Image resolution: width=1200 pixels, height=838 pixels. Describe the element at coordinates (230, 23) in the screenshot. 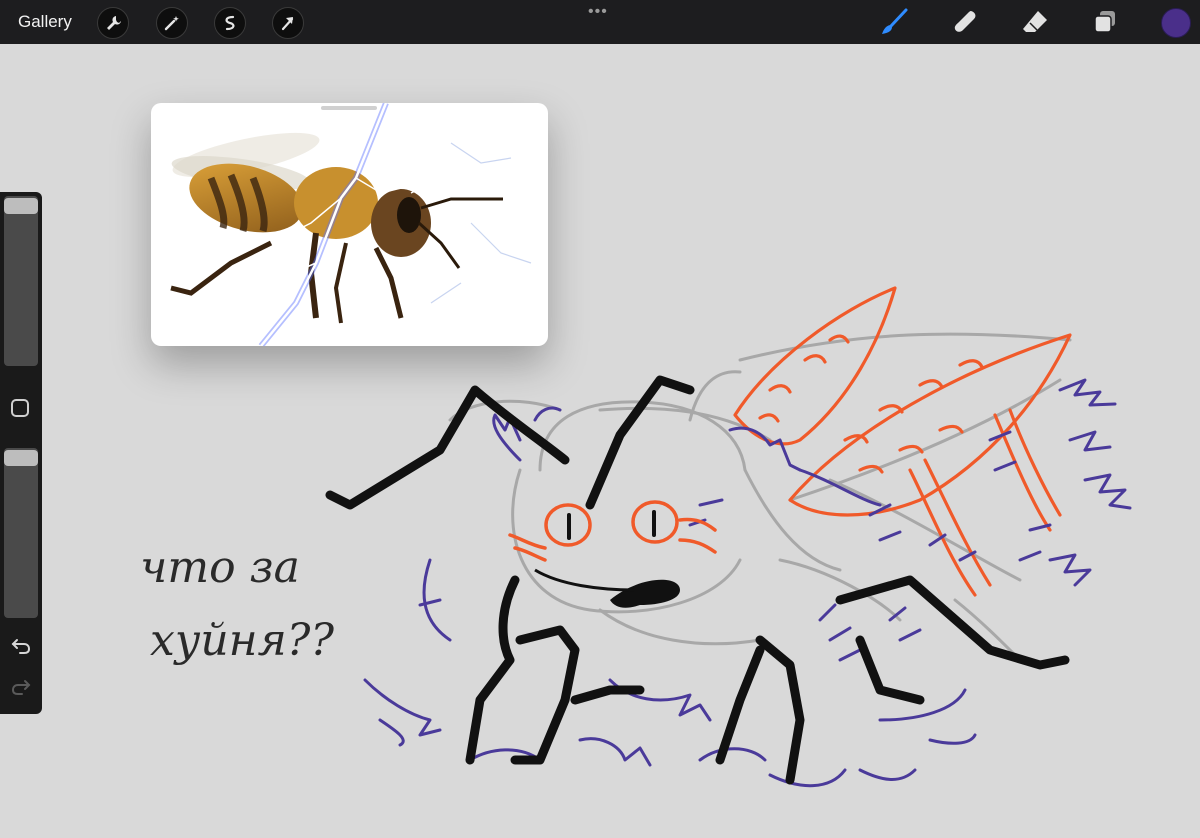

I see `selection-icon` at that location.